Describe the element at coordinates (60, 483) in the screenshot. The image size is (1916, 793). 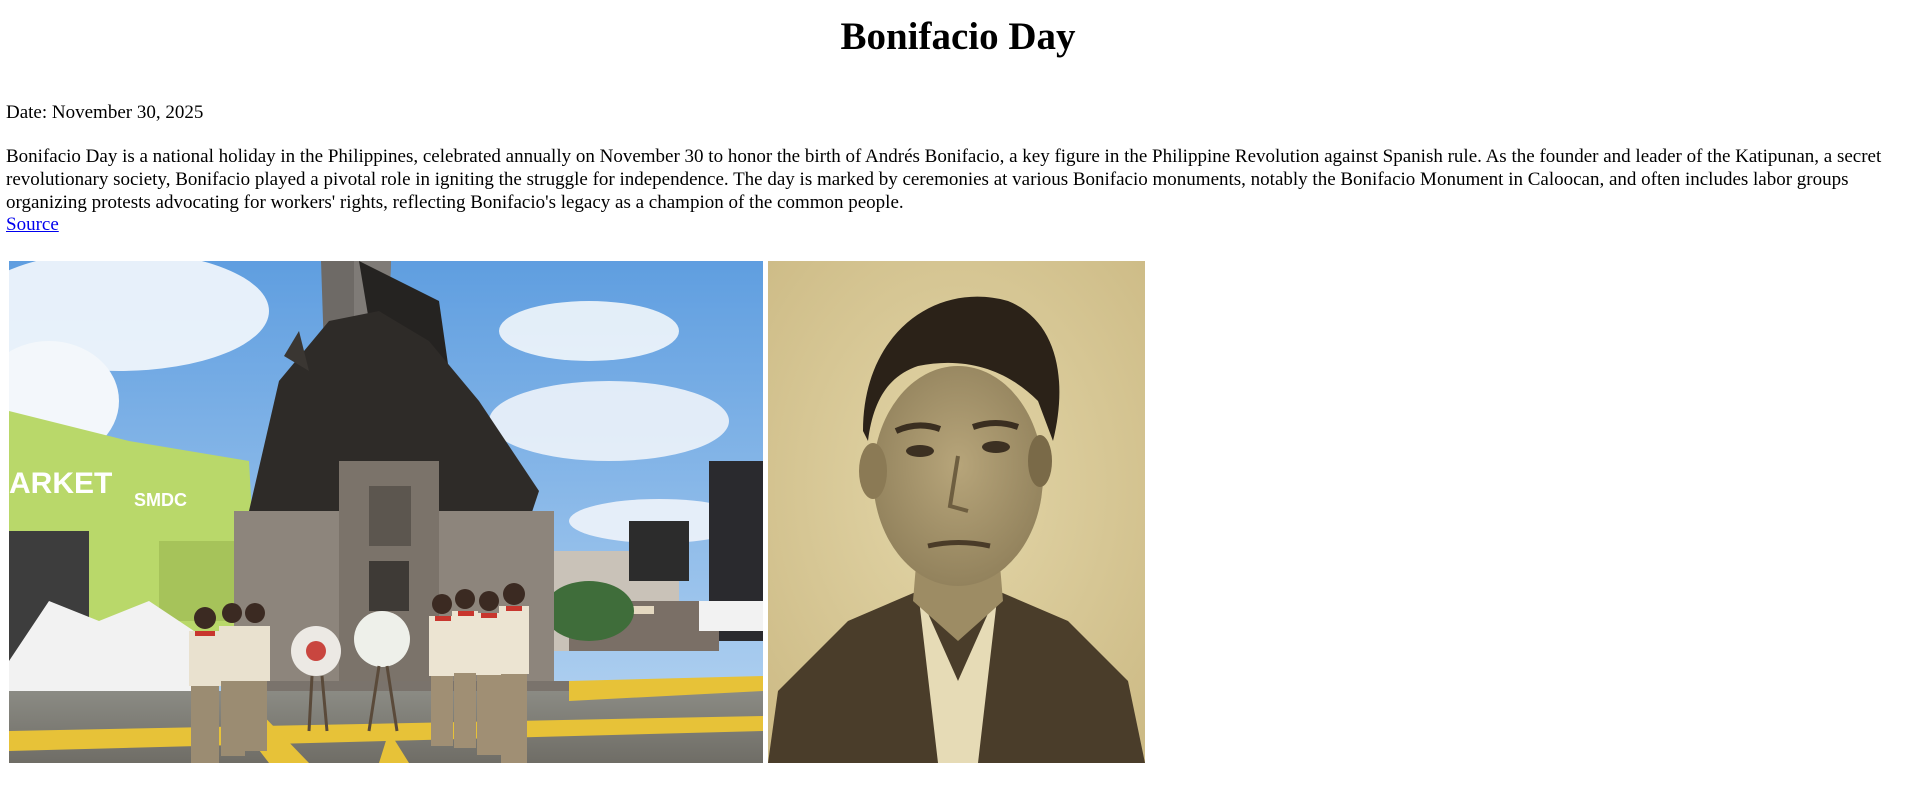
I see `market-sign: ARKET` at that location.